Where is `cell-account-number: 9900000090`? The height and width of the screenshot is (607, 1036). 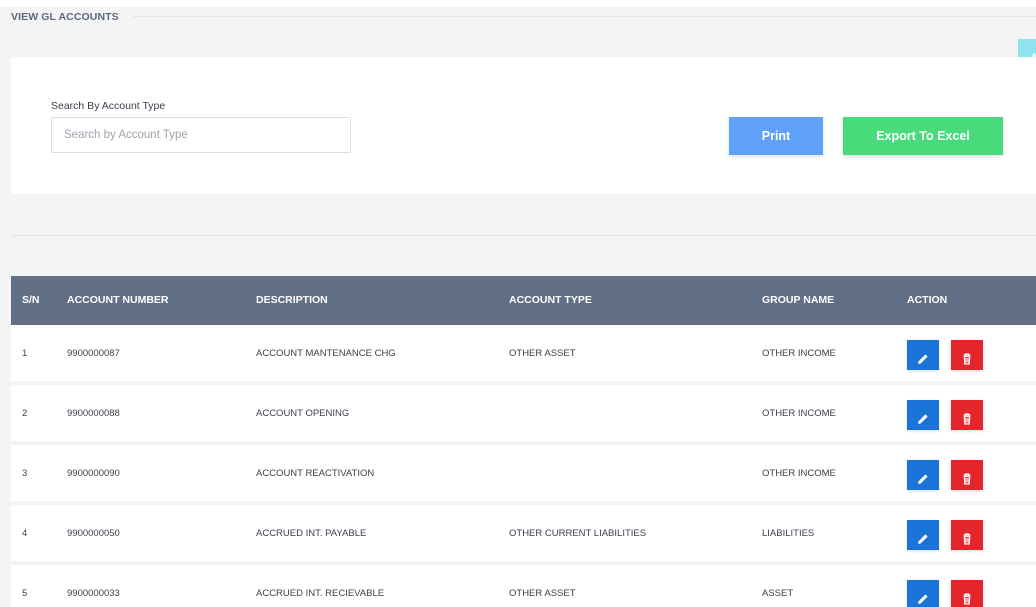
cell-account-number: 9900000090 is located at coordinates (93, 473).